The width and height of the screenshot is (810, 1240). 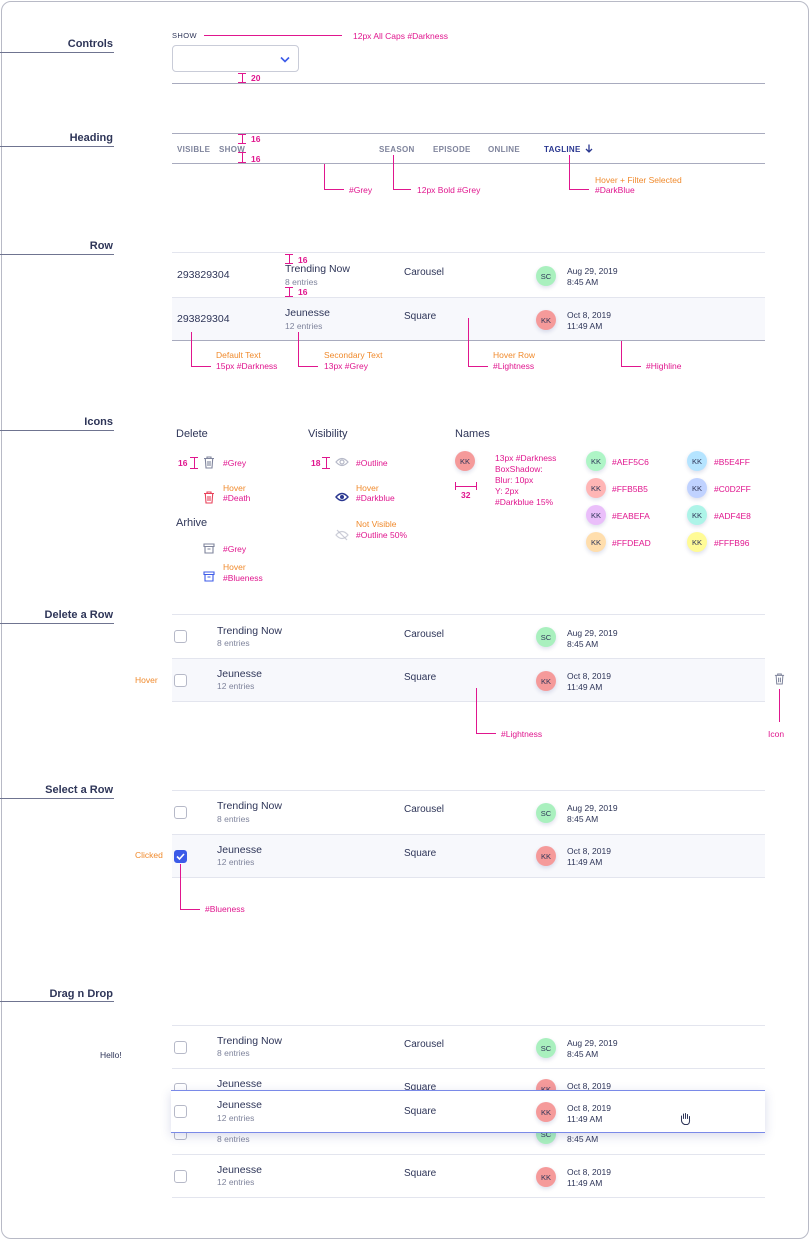 I want to click on header-top-line, so click(x=468, y=133).